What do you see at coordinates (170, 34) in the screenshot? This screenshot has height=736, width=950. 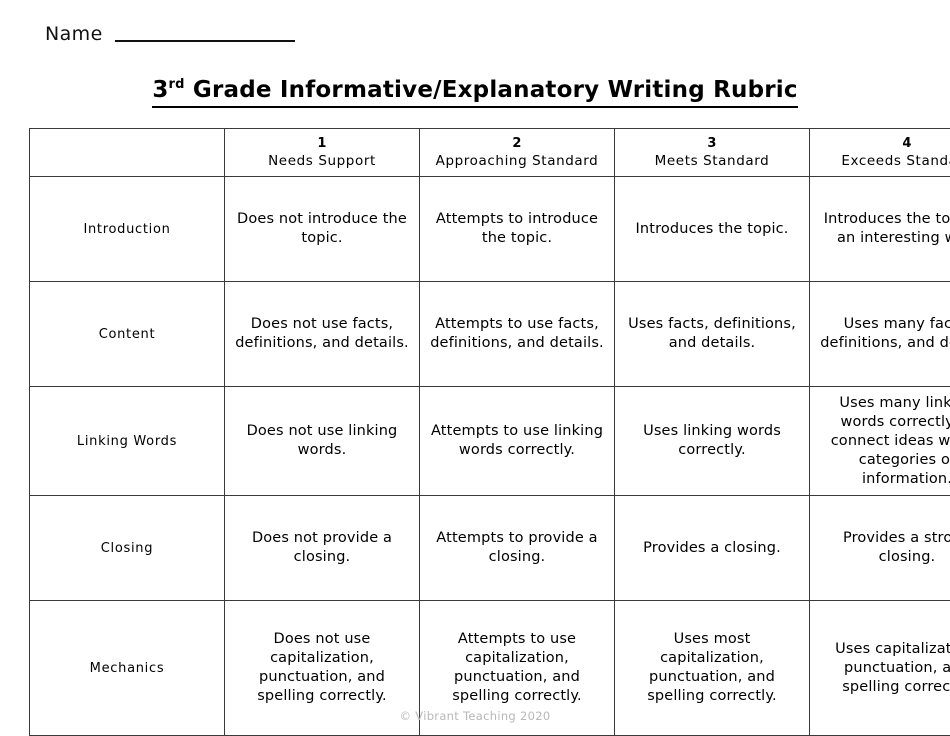 I see `name-field-row: Name` at bounding box center [170, 34].